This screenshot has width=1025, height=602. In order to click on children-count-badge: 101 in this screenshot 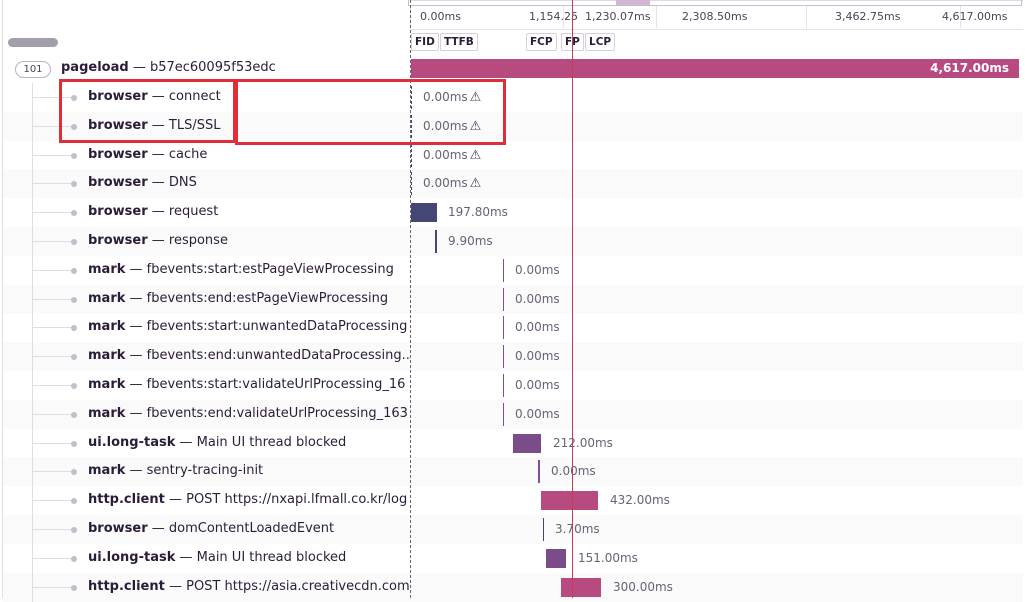, I will do `click(33, 69)`.